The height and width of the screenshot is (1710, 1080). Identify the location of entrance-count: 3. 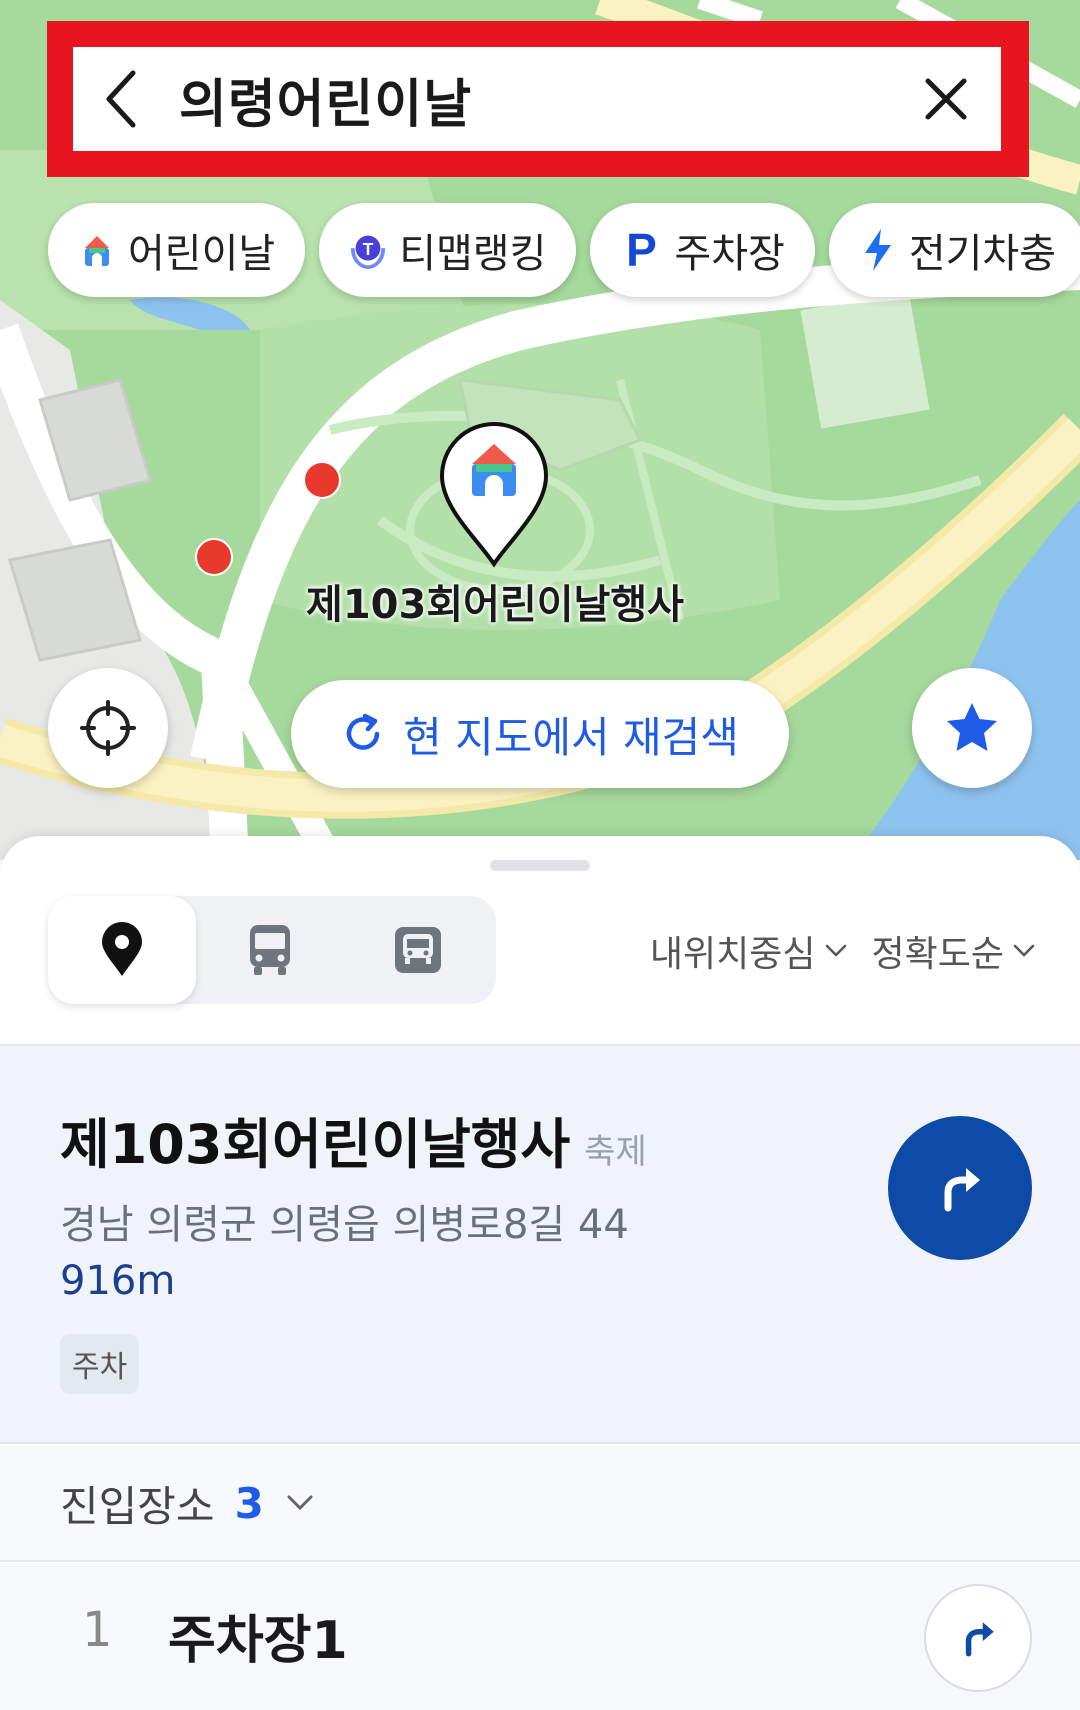
(249, 1503).